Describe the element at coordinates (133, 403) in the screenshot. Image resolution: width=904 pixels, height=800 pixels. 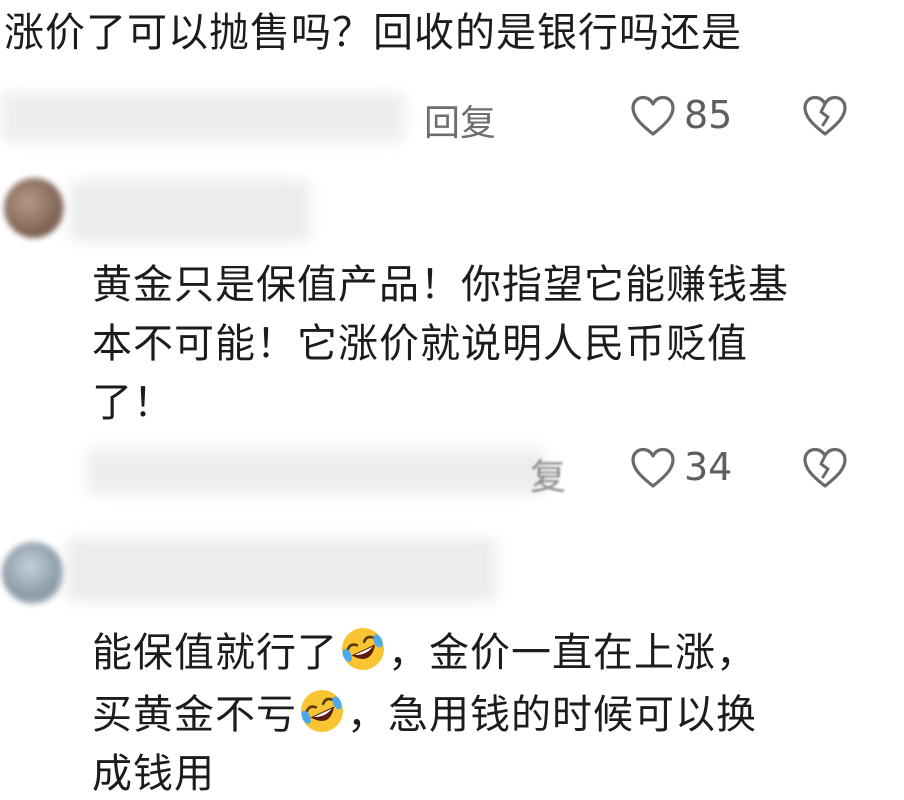
I see `comment-2-text-line-3: 了！` at that location.